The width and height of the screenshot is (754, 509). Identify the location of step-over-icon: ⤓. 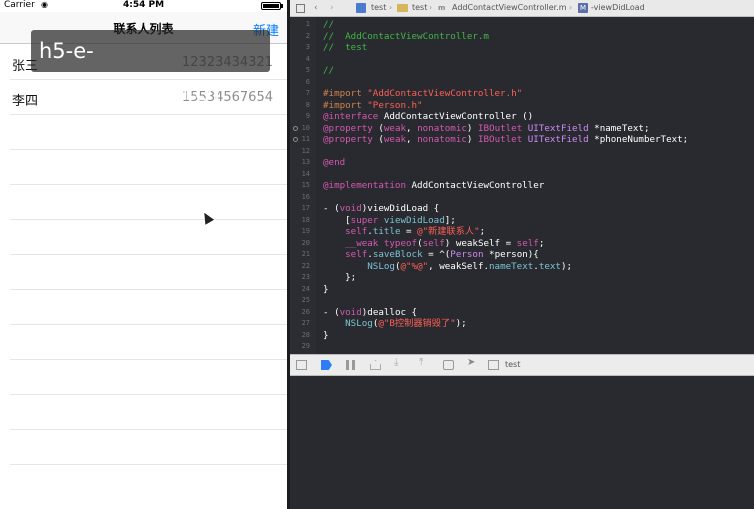
(399, 362).